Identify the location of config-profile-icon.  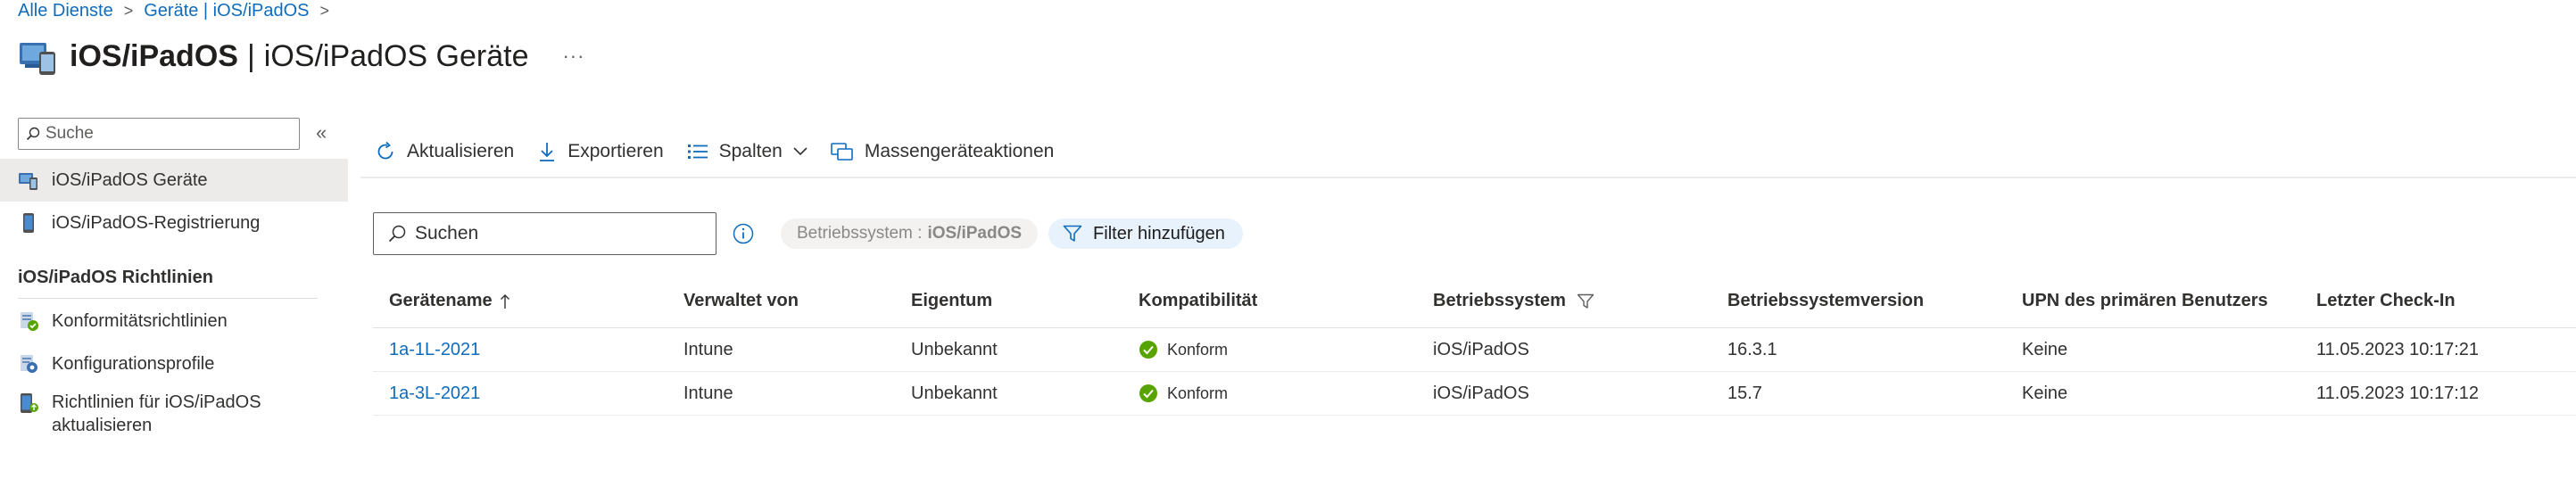
(29, 364).